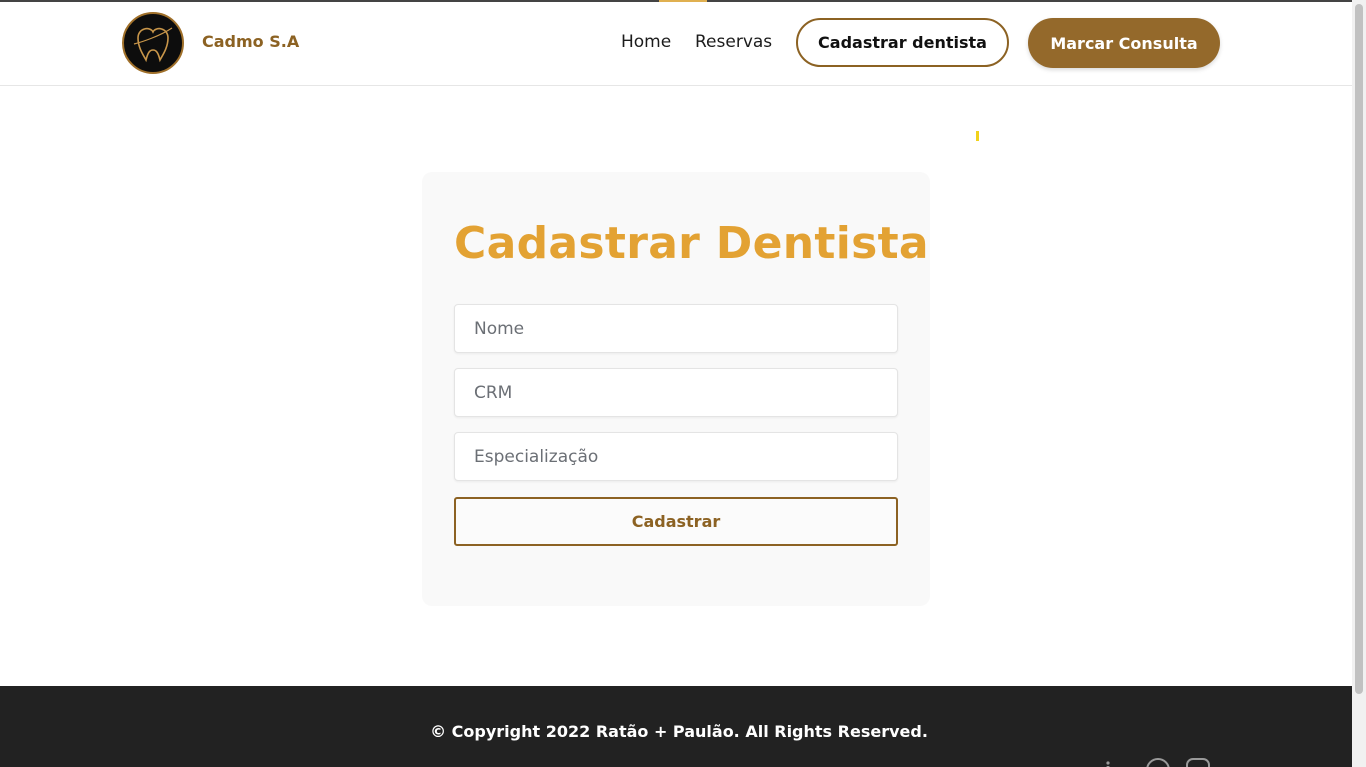  What do you see at coordinates (691, 243) in the screenshot?
I see `form-title: Cadastrar Dentista` at bounding box center [691, 243].